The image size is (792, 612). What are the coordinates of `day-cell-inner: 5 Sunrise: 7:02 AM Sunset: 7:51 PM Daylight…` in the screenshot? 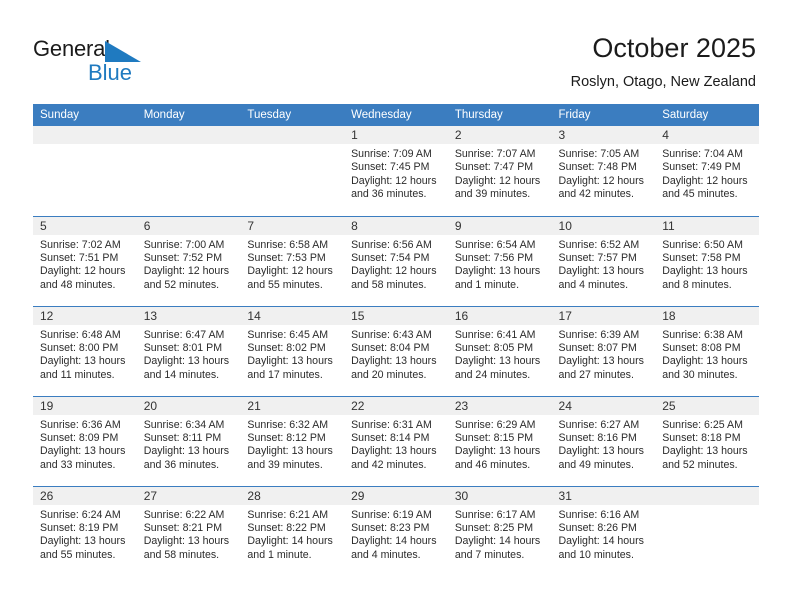 It's located at (85, 261).